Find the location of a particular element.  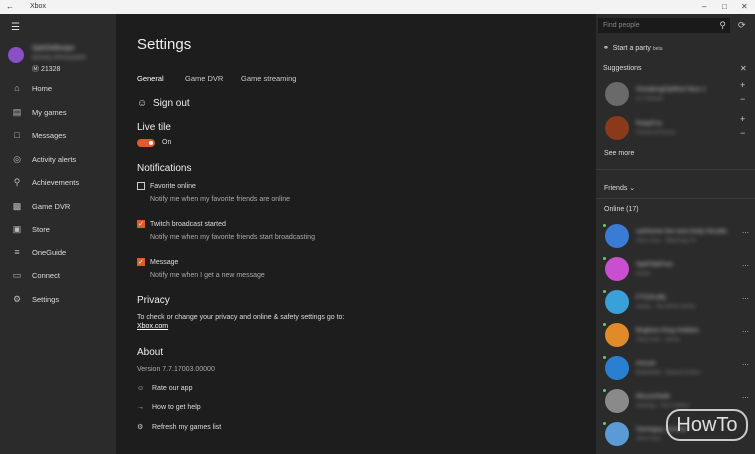

divider is located at coordinates (675, 169).